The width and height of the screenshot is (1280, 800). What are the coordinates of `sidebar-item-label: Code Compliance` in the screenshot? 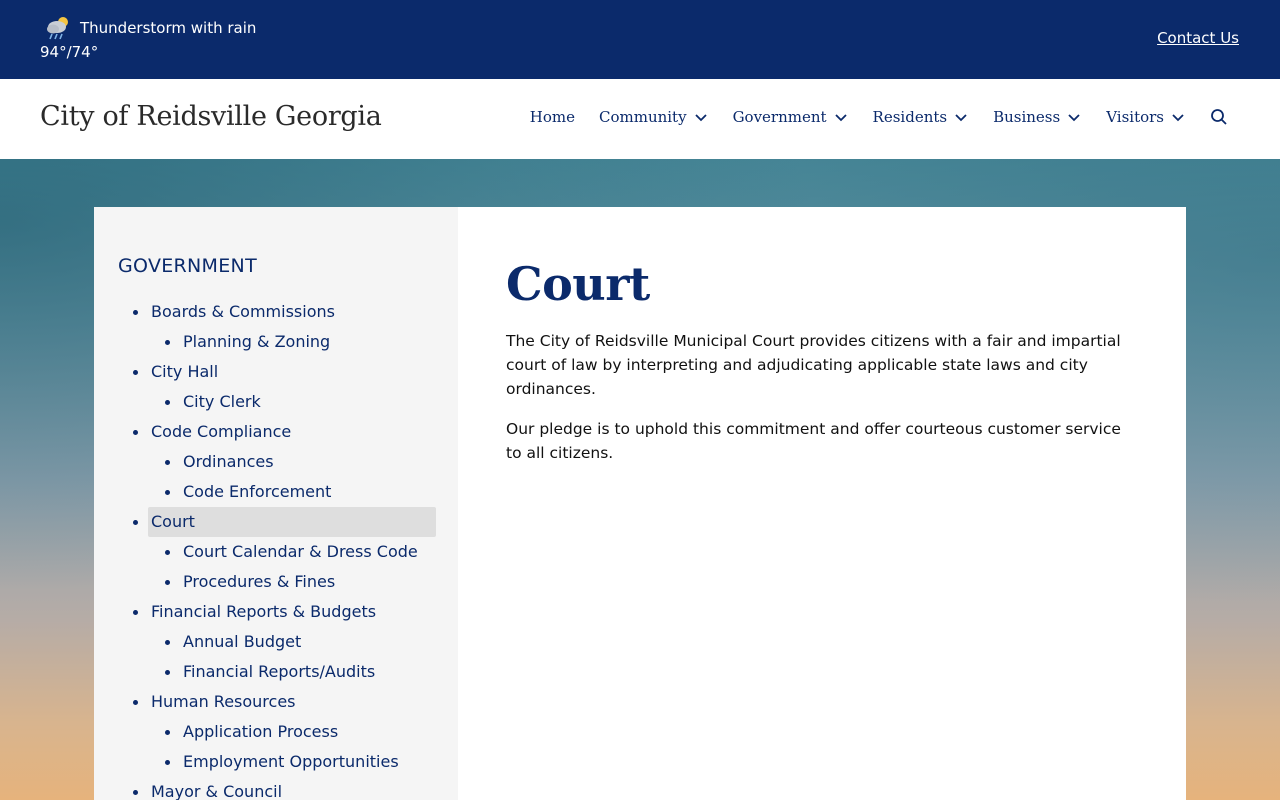 It's located at (221, 431).